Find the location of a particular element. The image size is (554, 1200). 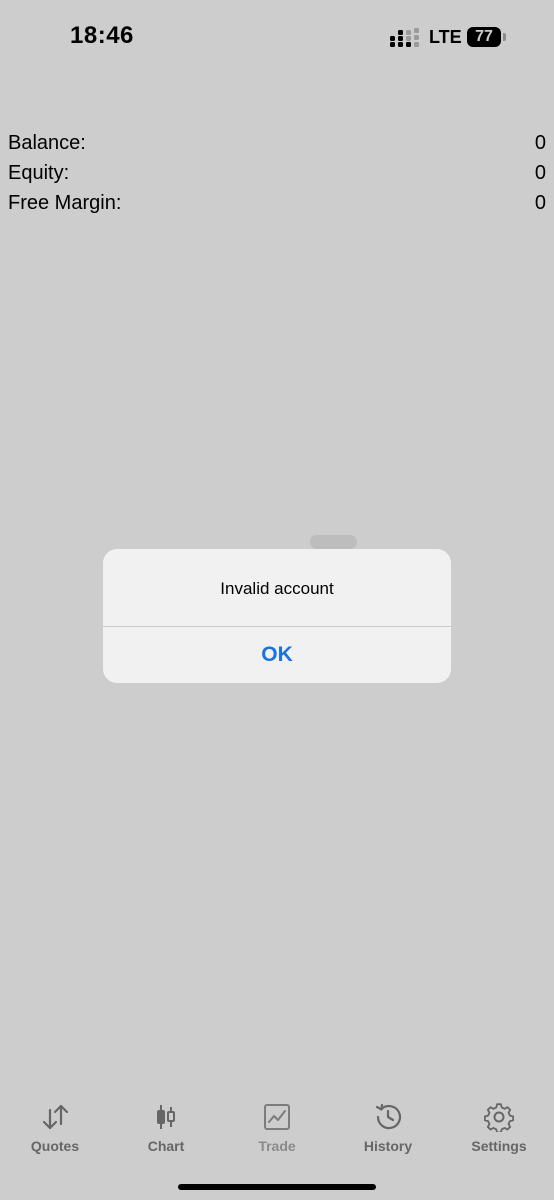

ok-button: OK is located at coordinates (277, 655).